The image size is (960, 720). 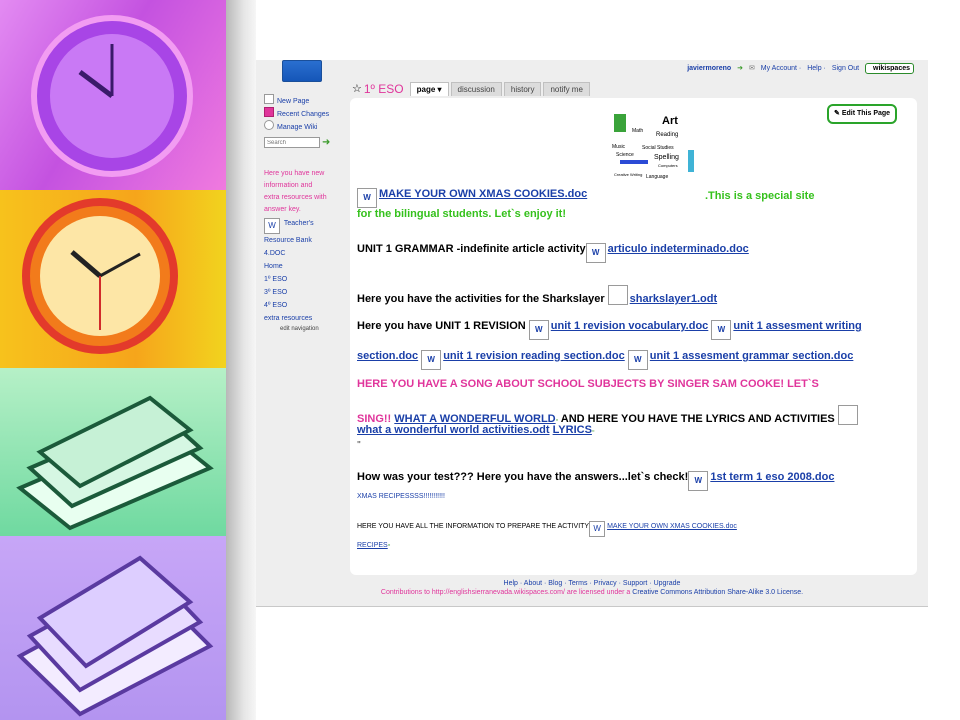 I want to click on doc4-link: 4.DOC, so click(x=304, y=253).